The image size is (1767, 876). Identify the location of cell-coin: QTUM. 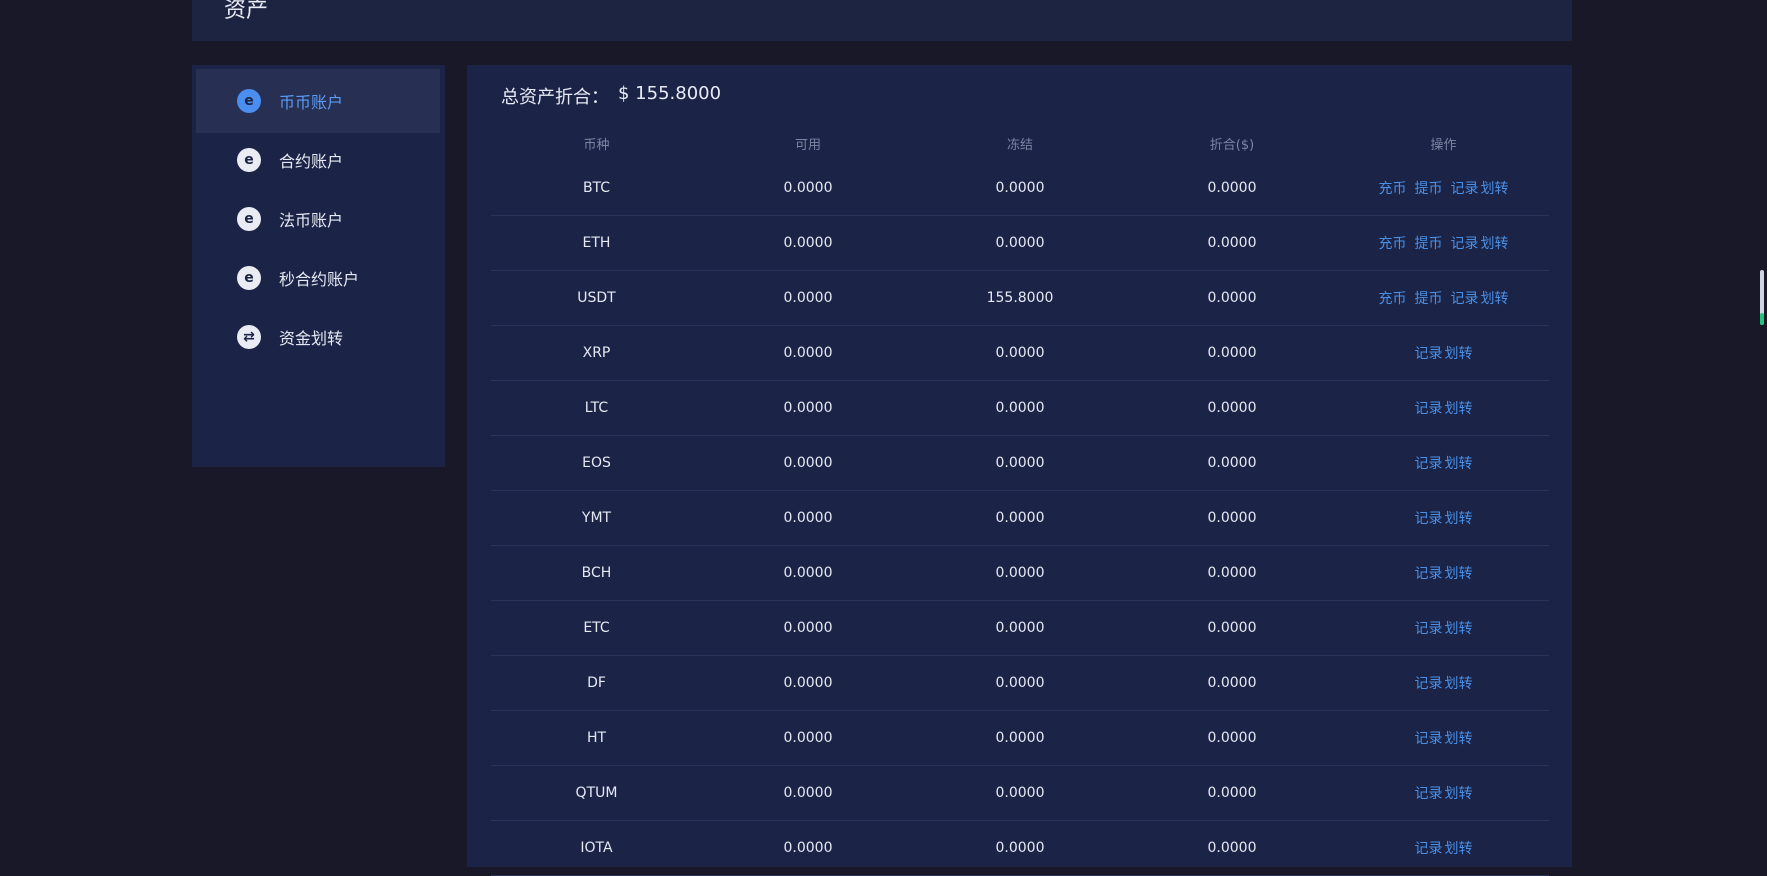
(596, 793).